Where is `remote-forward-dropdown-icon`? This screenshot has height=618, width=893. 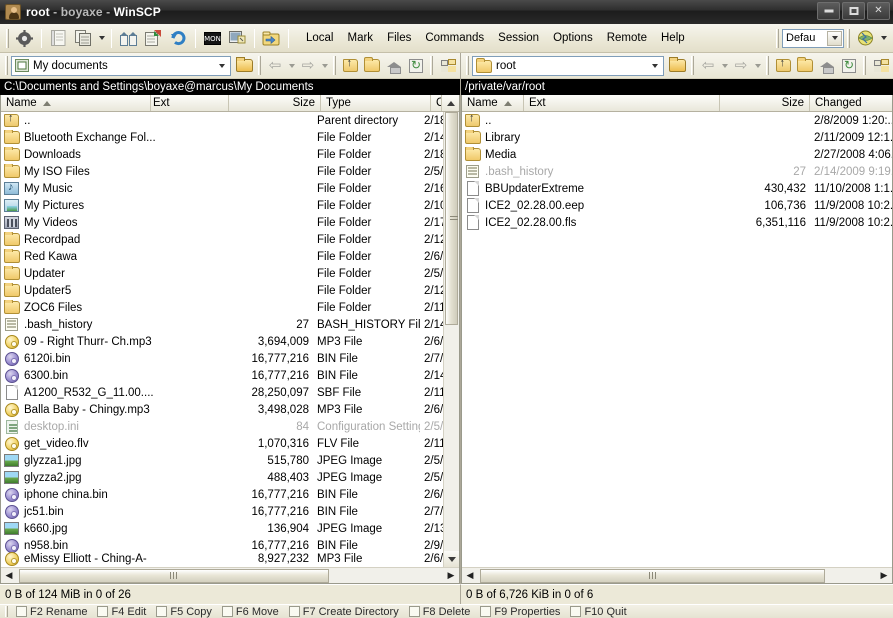
remote-forward-dropdown-icon is located at coordinates (757, 66).